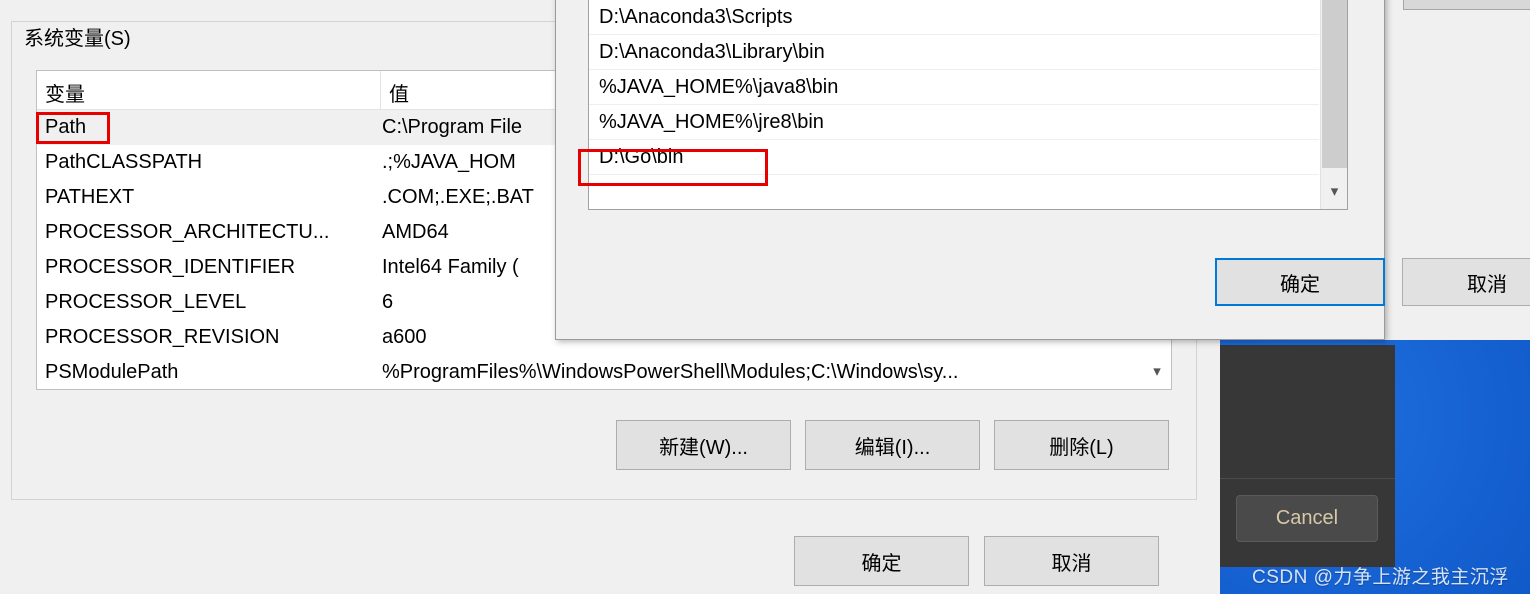 The height and width of the screenshot is (594, 1530). I want to click on list-item: D:\Anaconda3\Library\bin, so click(954, 52).